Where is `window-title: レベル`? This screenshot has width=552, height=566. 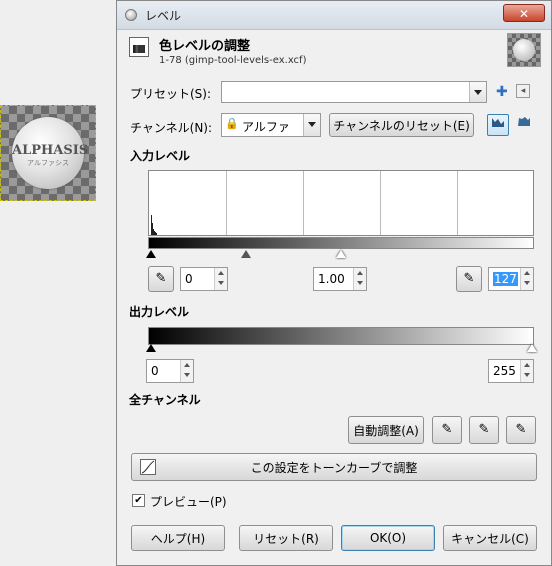
window-title: レベル is located at coordinates (163, 16).